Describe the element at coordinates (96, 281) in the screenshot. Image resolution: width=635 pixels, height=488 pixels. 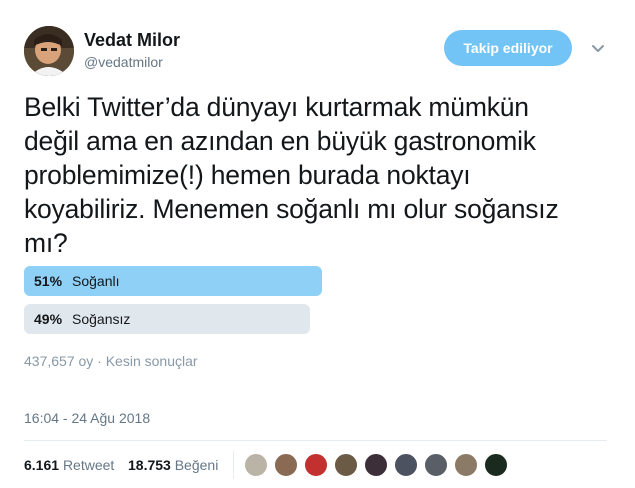
I see `poll-choice-text: Soğanlı` at that location.